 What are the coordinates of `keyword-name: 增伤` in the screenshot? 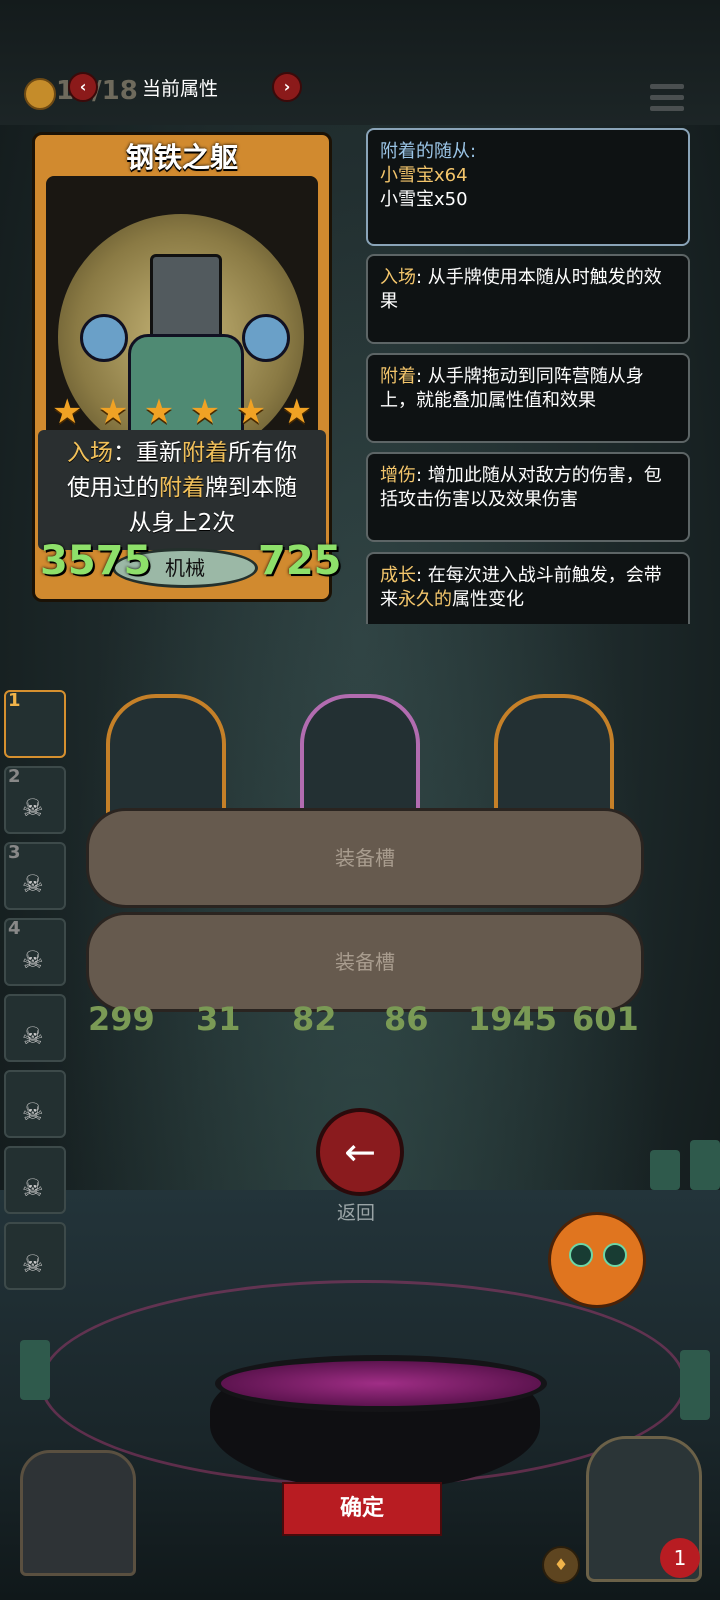 It's located at (398, 475).